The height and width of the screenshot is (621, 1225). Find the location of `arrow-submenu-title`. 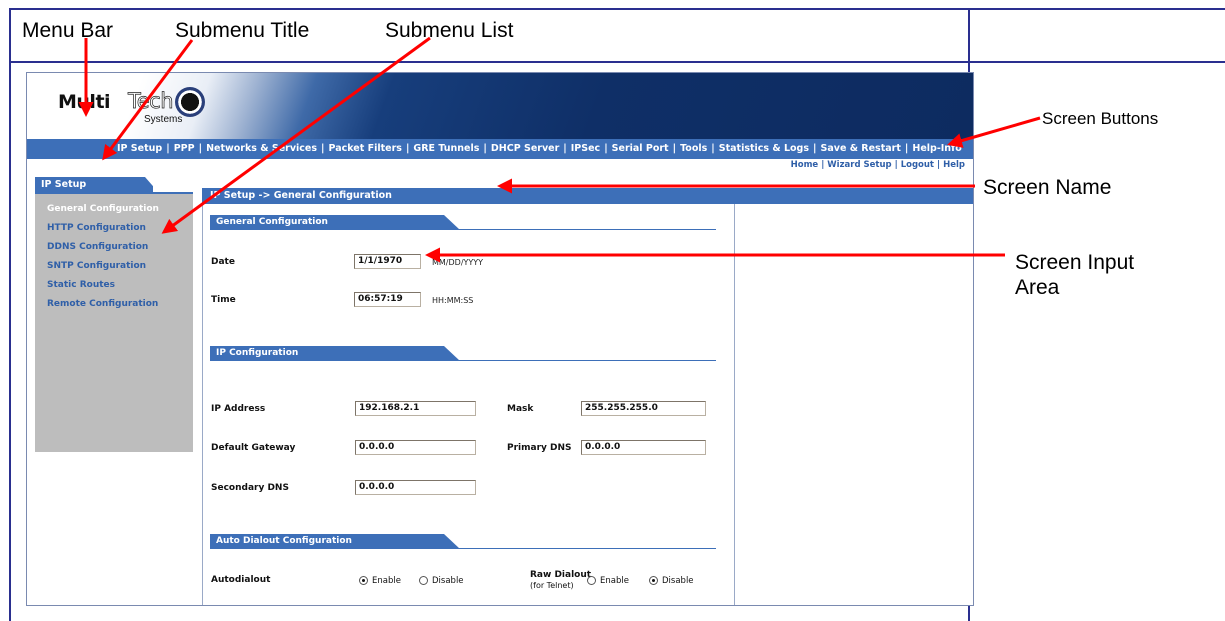

arrow-submenu-title is located at coordinates (148, 100).